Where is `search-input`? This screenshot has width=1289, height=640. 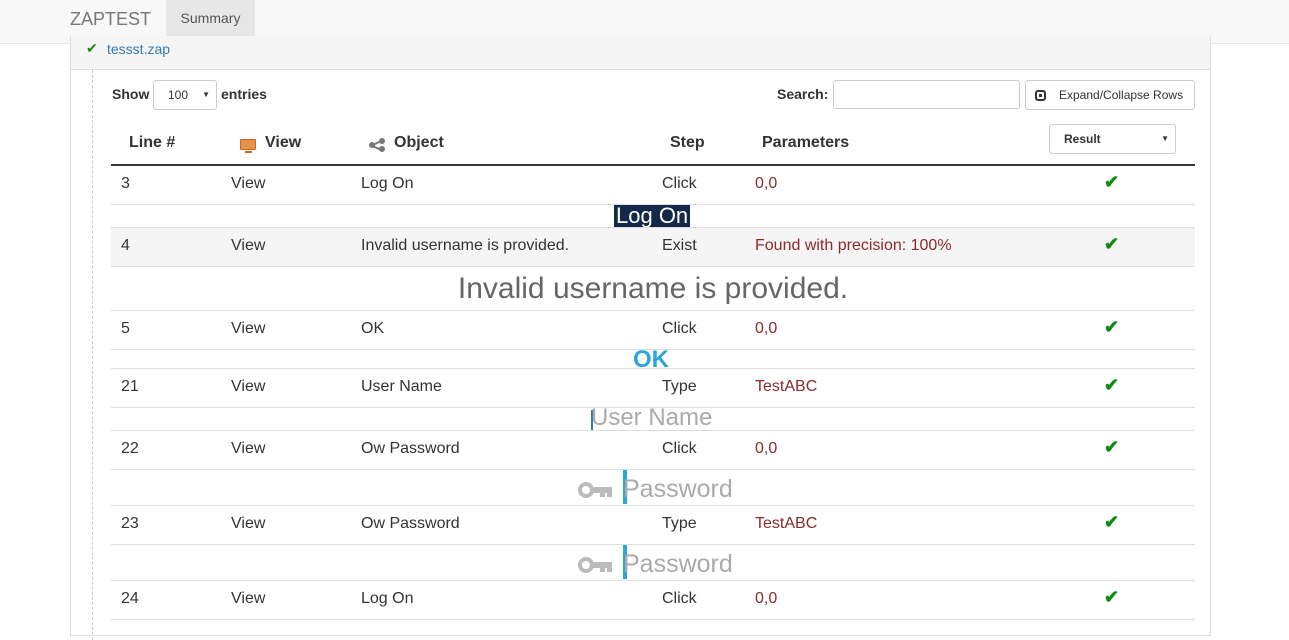
search-input is located at coordinates (926, 94).